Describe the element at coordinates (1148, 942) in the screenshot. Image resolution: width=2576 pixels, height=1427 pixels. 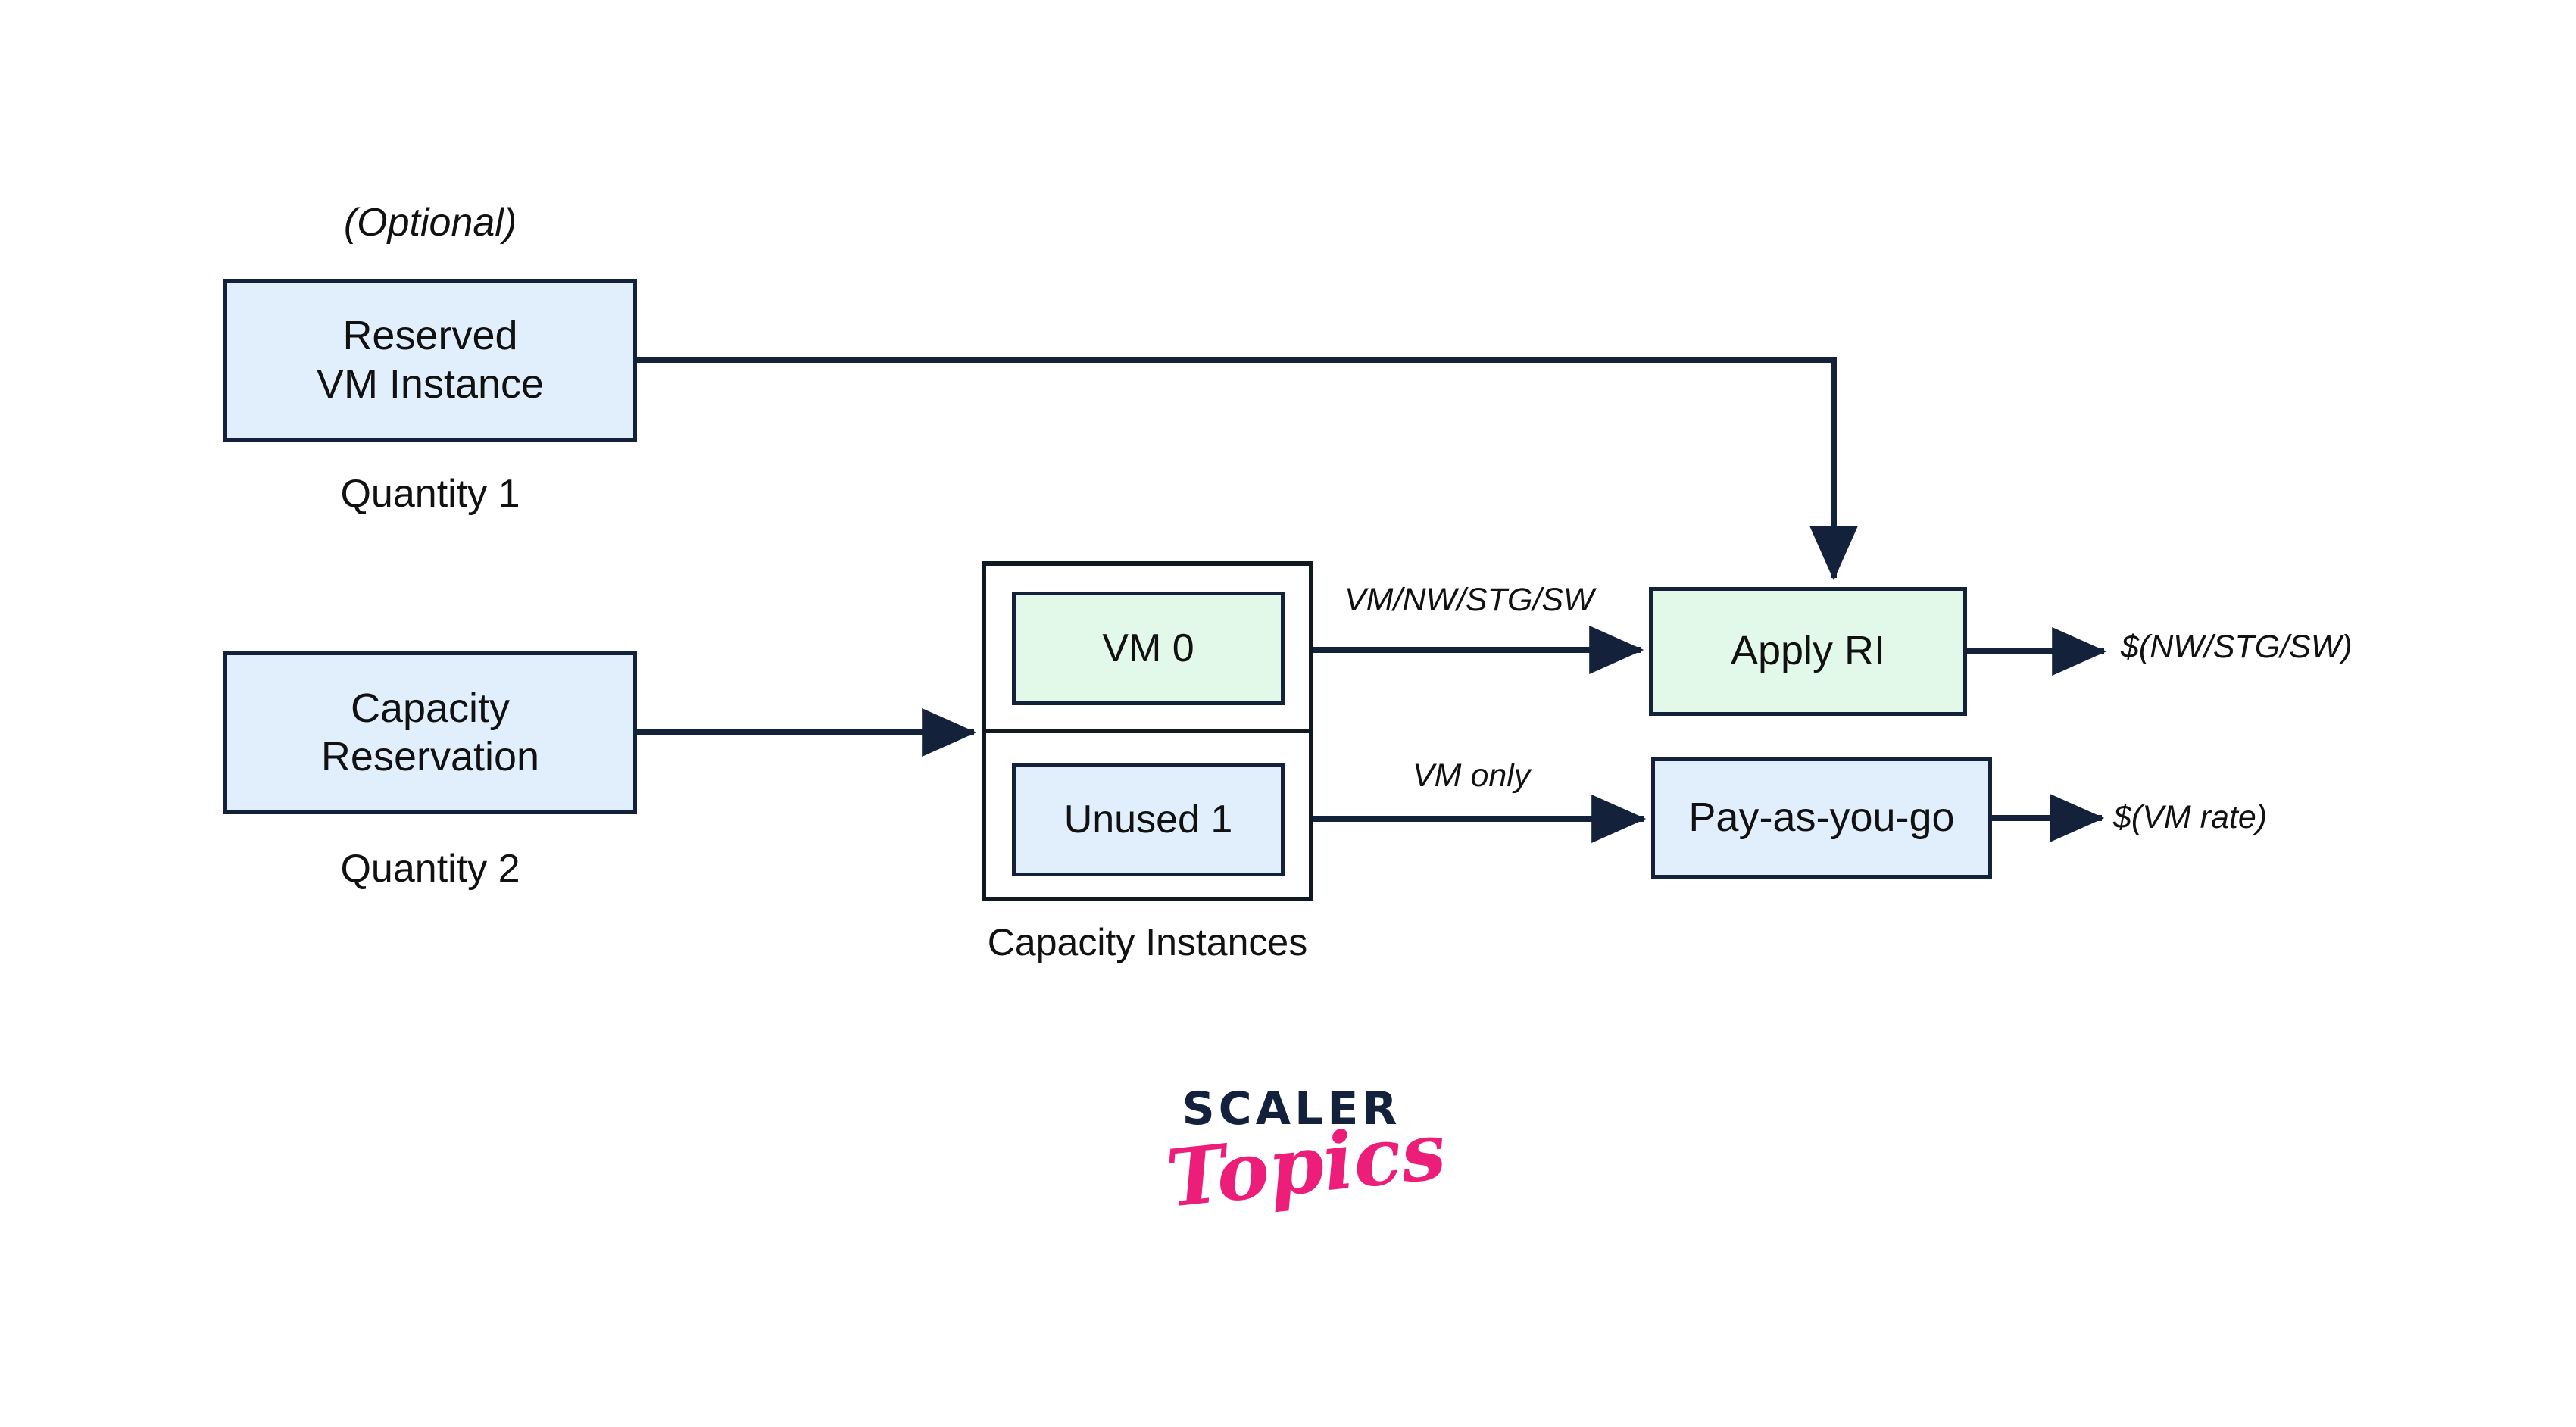
I see `capacity-instances-caption: Capacity Instances` at that location.